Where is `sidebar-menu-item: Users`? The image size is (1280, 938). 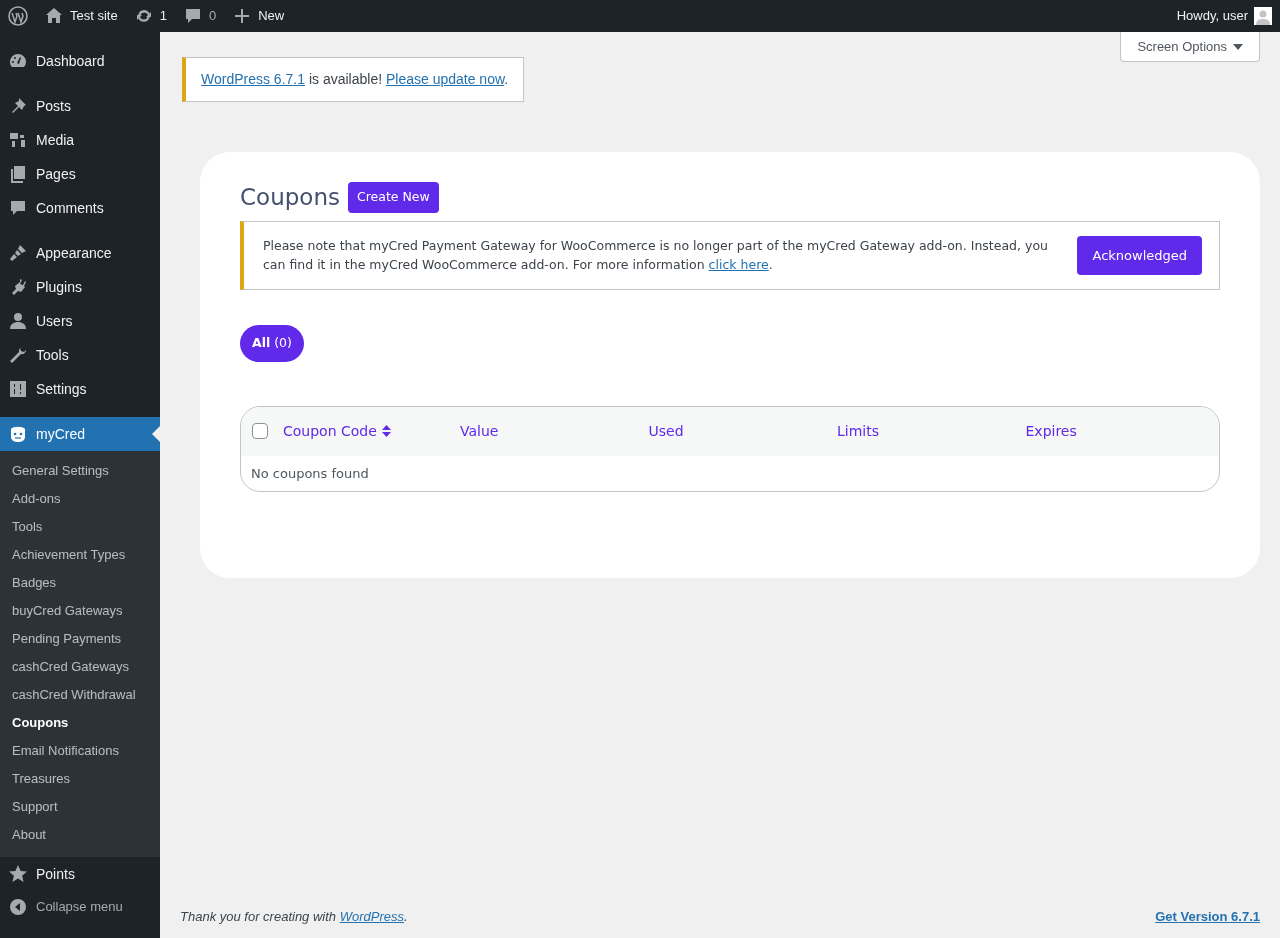
sidebar-menu-item: Users is located at coordinates (80, 321).